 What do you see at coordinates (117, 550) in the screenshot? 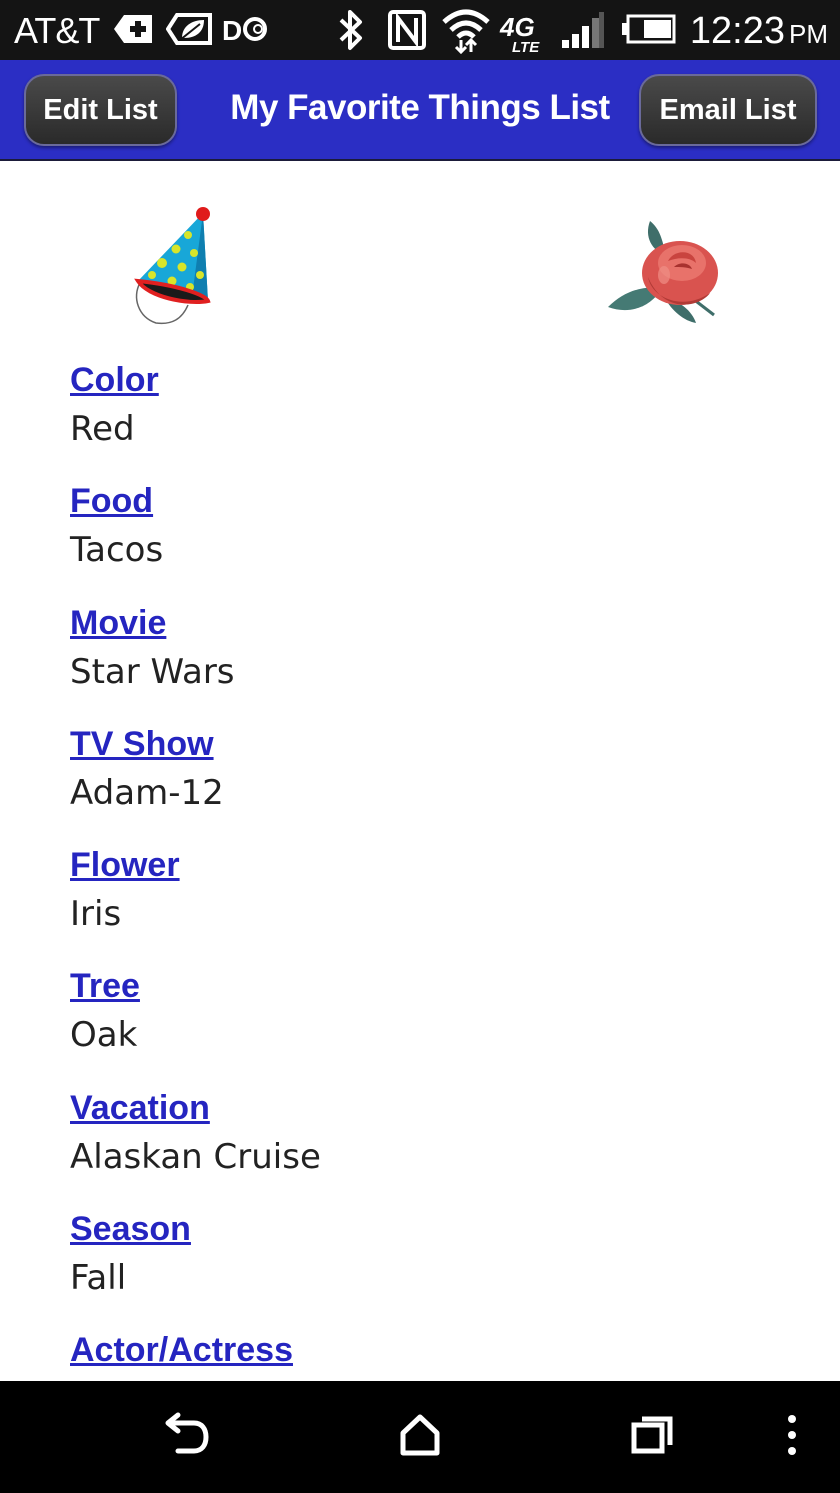
I see `item-value: Tacos` at bounding box center [117, 550].